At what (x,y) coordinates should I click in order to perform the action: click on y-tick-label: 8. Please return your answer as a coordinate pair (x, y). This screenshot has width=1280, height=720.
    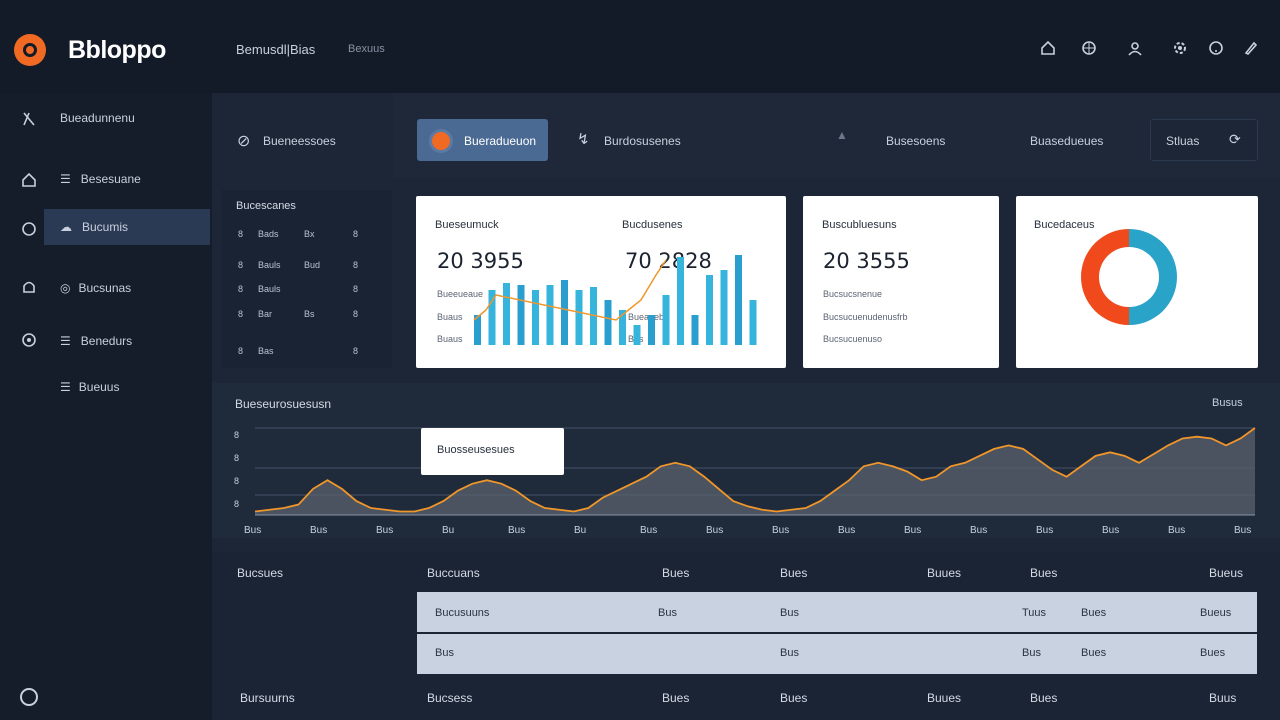
    Looking at the image, I should click on (236, 435).